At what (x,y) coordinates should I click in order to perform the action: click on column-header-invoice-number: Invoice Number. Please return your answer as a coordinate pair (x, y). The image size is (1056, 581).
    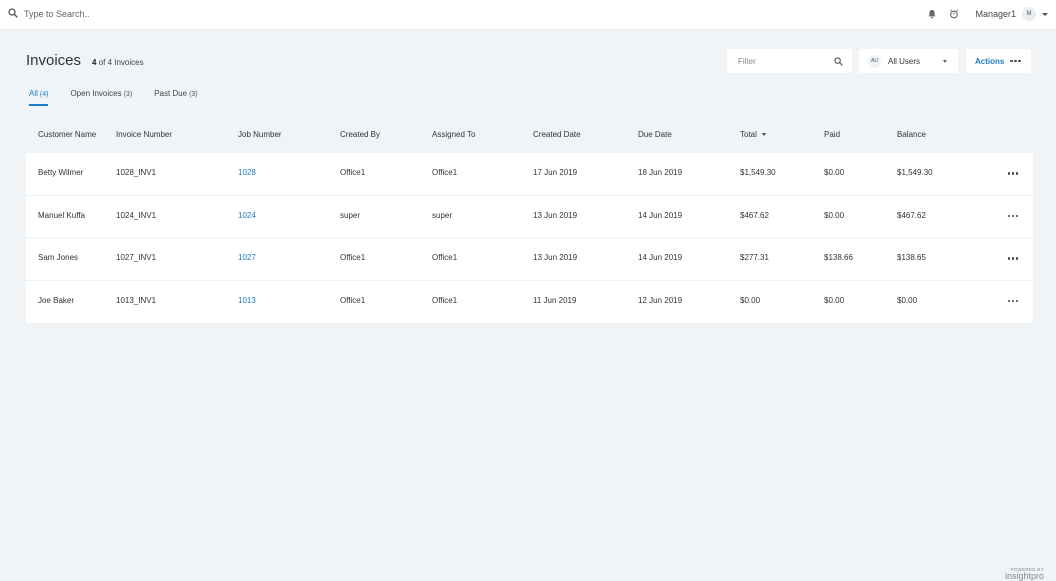
    Looking at the image, I should click on (144, 134).